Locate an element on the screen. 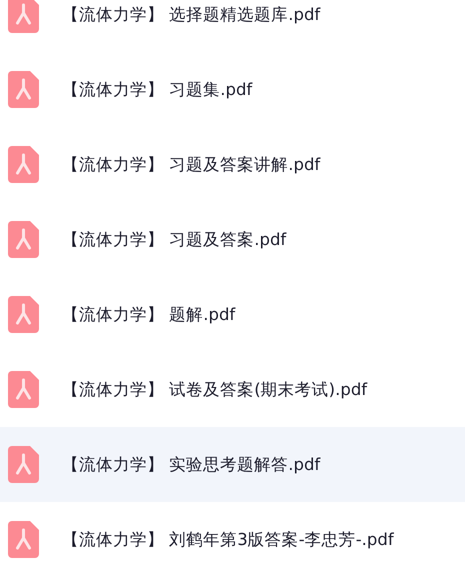  file-item: 【流体力学】 选择题精选题库.pdf is located at coordinates (232, 26).